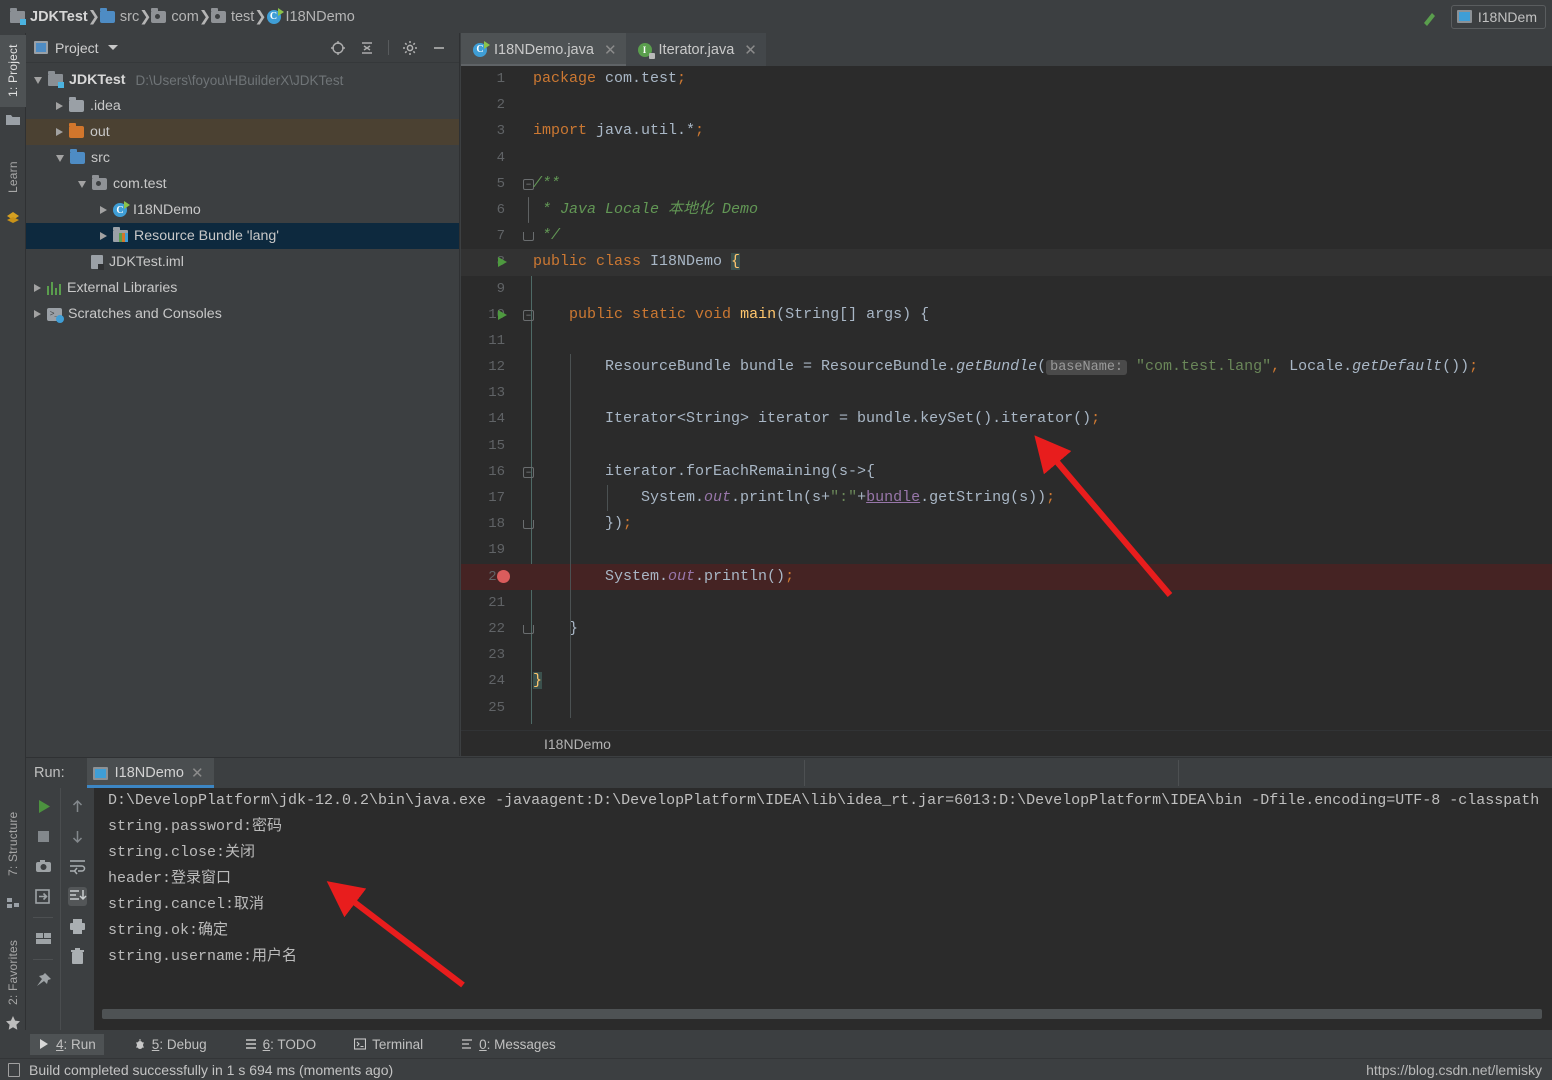 Image resolution: width=1552 pixels, height=1080 pixels. I want to click on sidebar-item-structure: 7: Structure, so click(13, 844).